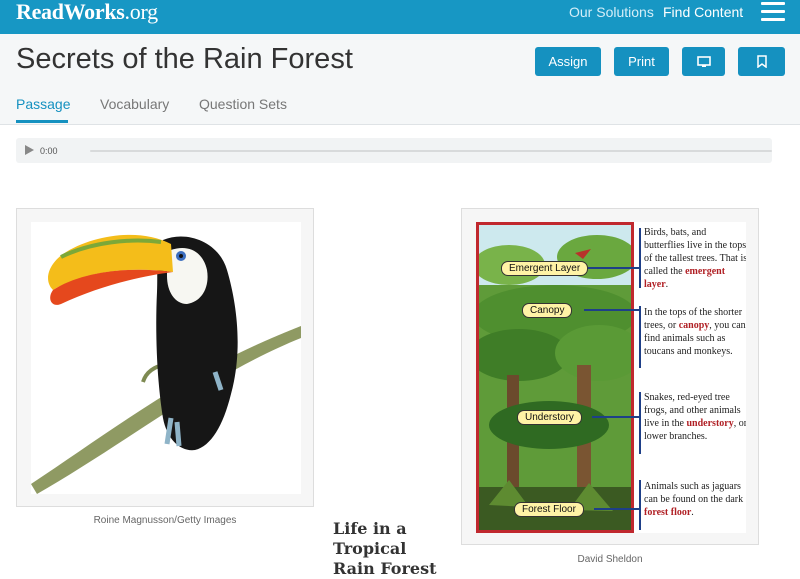  What do you see at coordinates (547, 310) in the screenshot?
I see `layer-label-canopy: Canopy` at bounding box center [547, 310].